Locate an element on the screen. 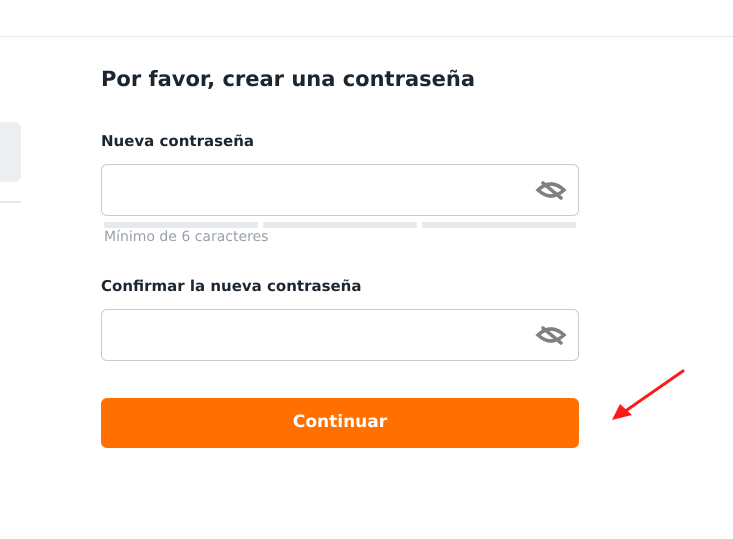 The image size is (733, 539). field-label: Nueva contraseña is located at coordinates (178, 141).